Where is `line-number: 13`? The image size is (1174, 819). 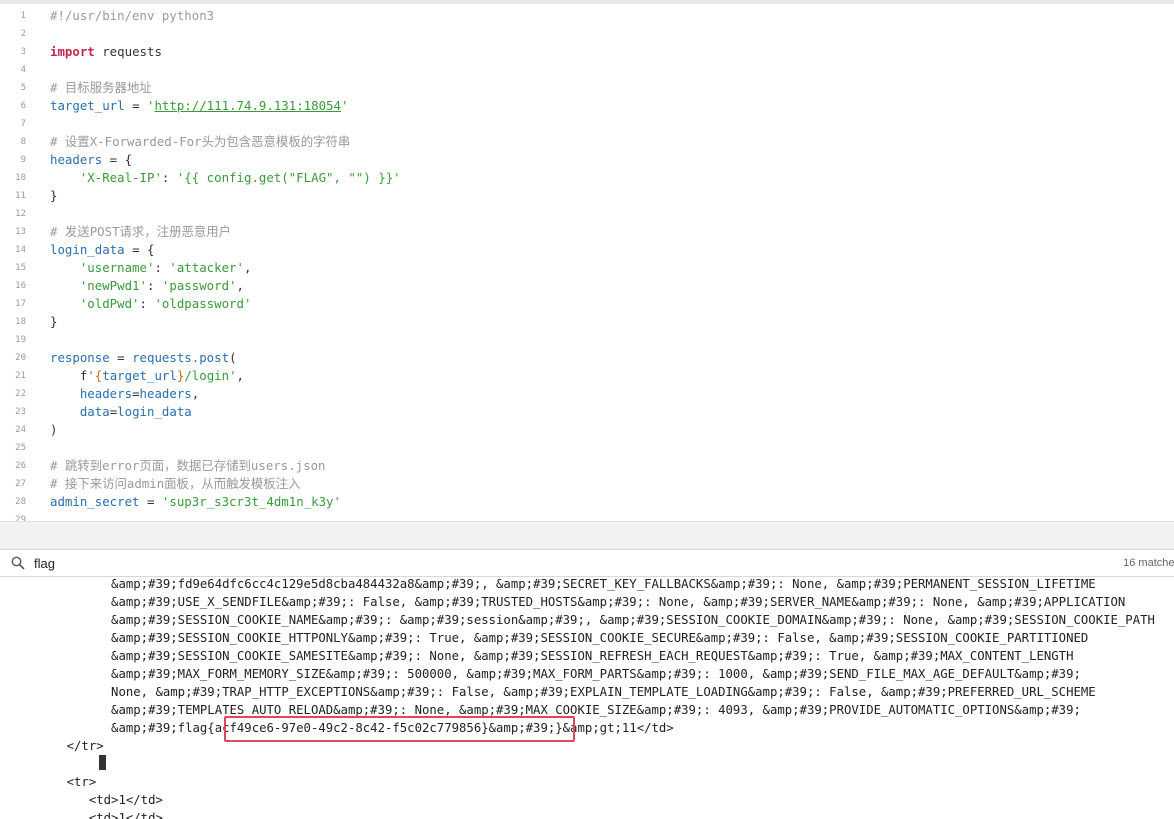 line-number: 13 is located at coordinates (20, 232).